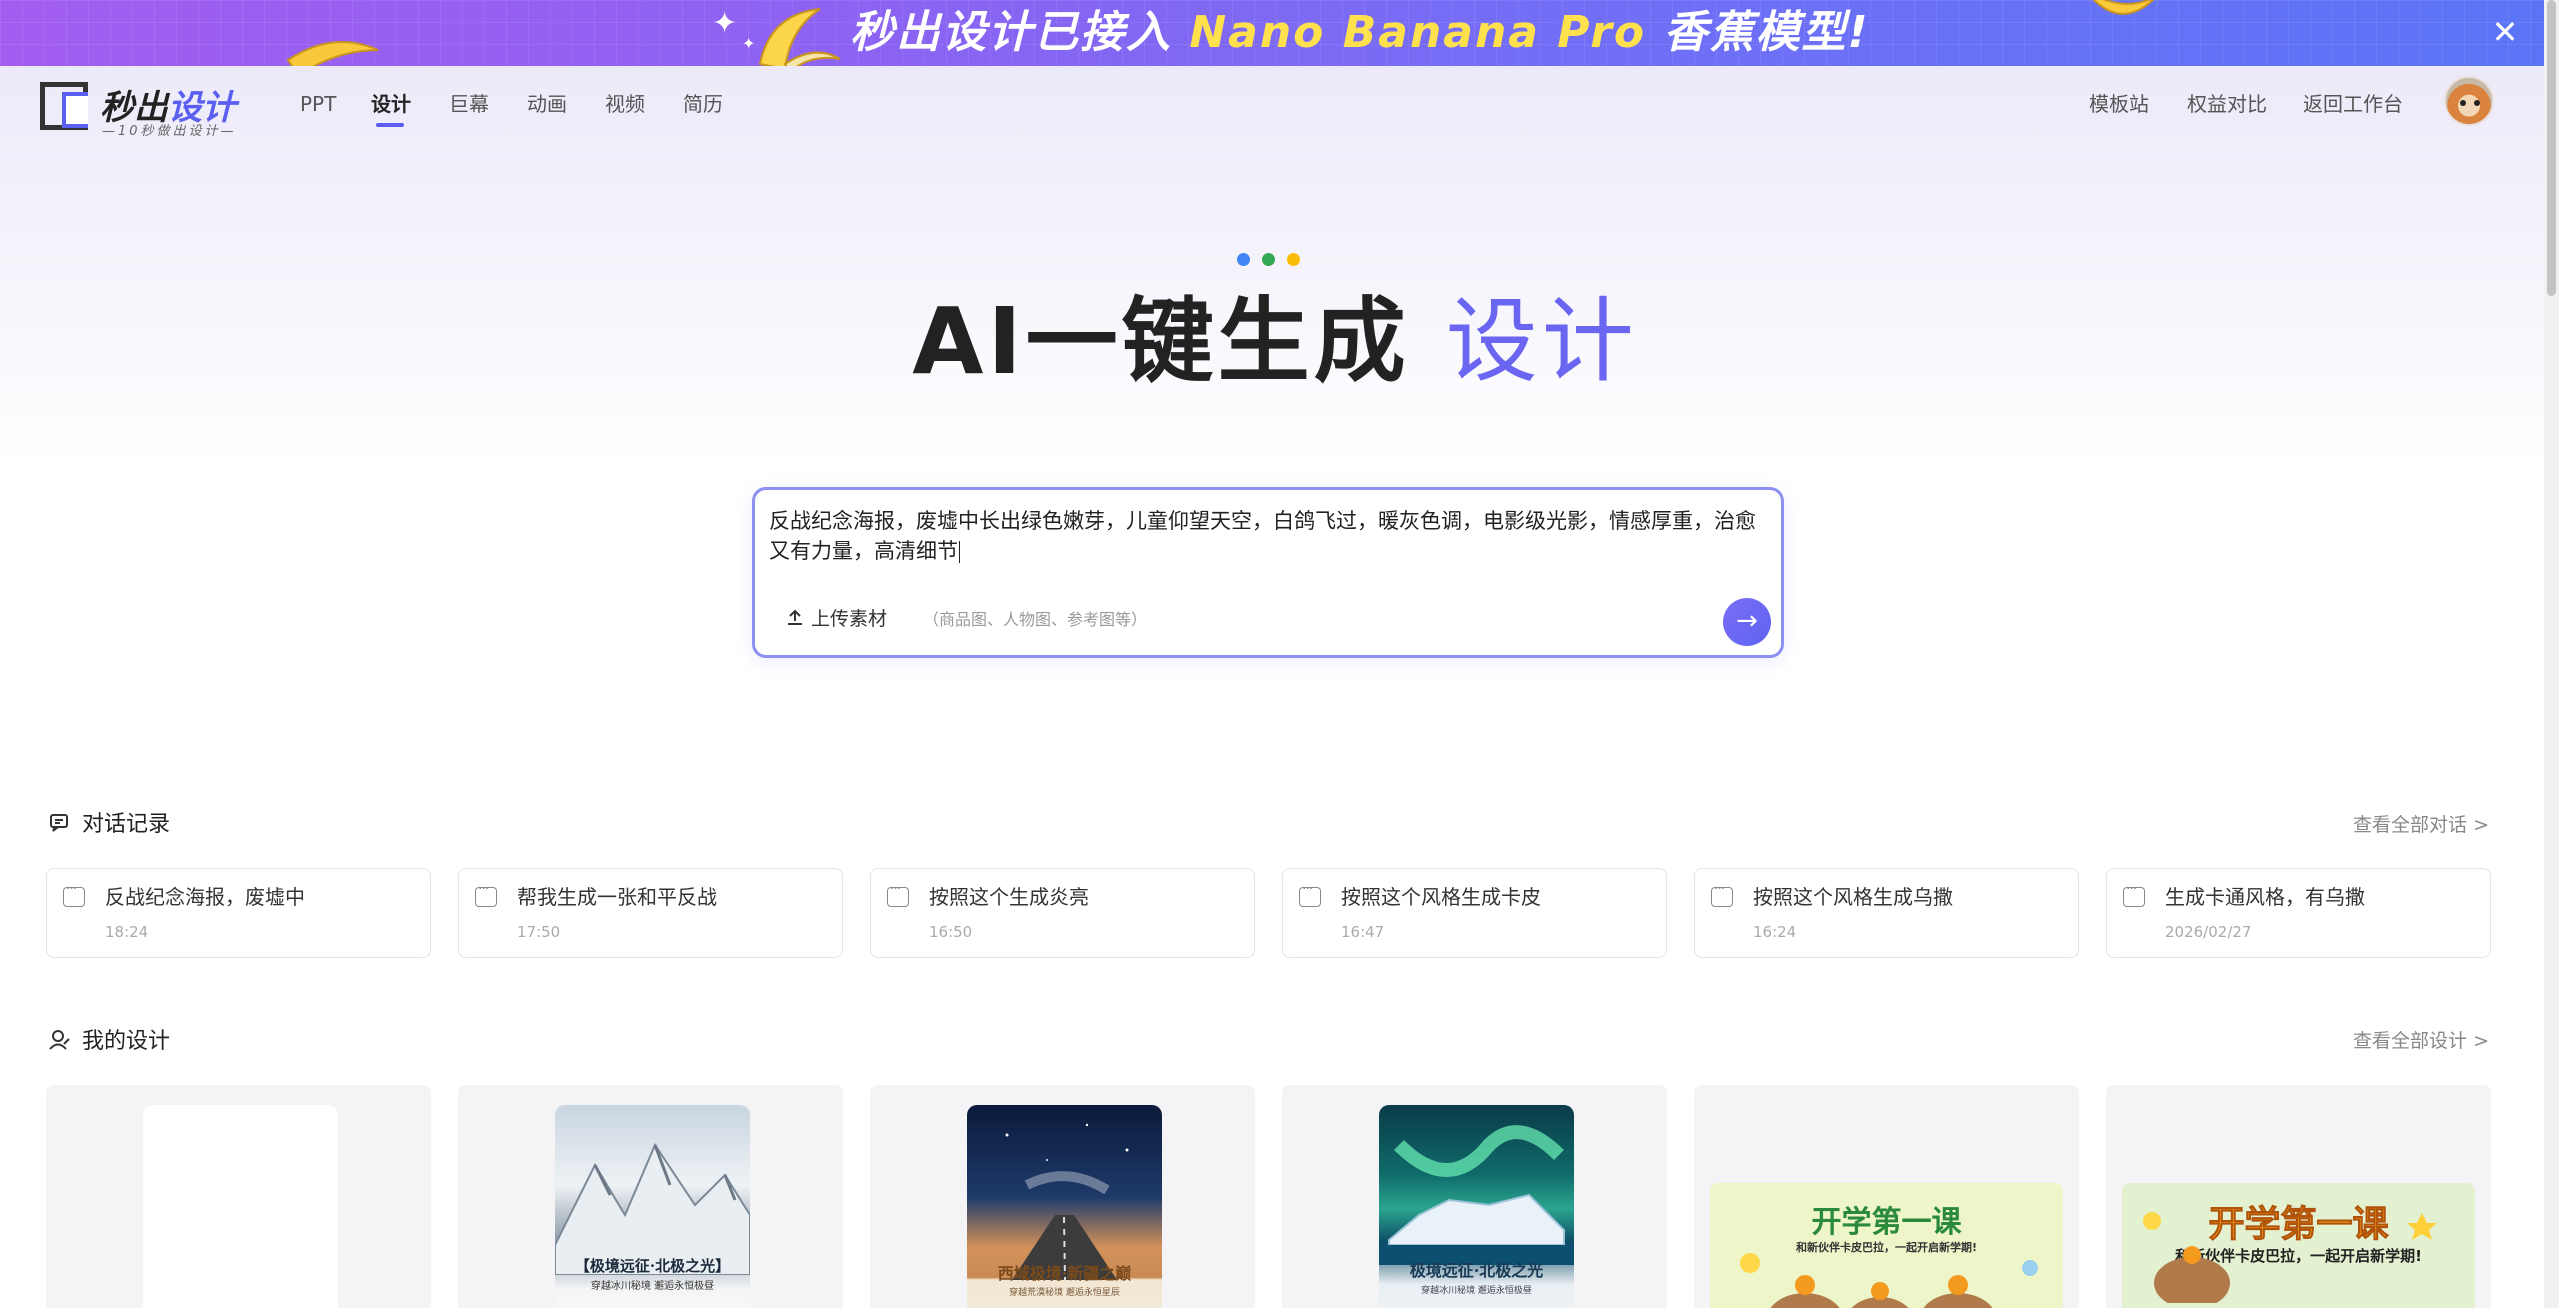 The height and width of the screenshot is (1308, 2559). I want to click on hero-title: AI一键生成 设计, so click(1275, 341).